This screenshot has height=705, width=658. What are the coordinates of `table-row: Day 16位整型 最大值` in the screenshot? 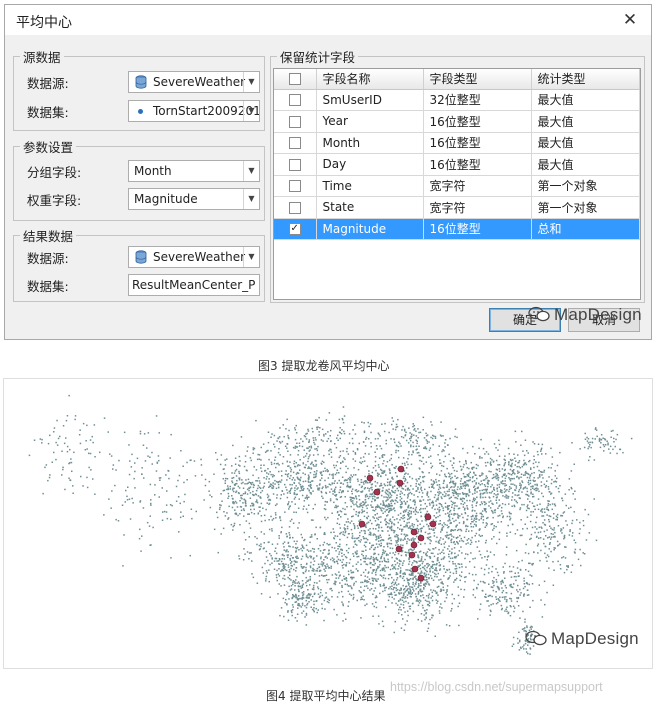 It's located at (457, 164).